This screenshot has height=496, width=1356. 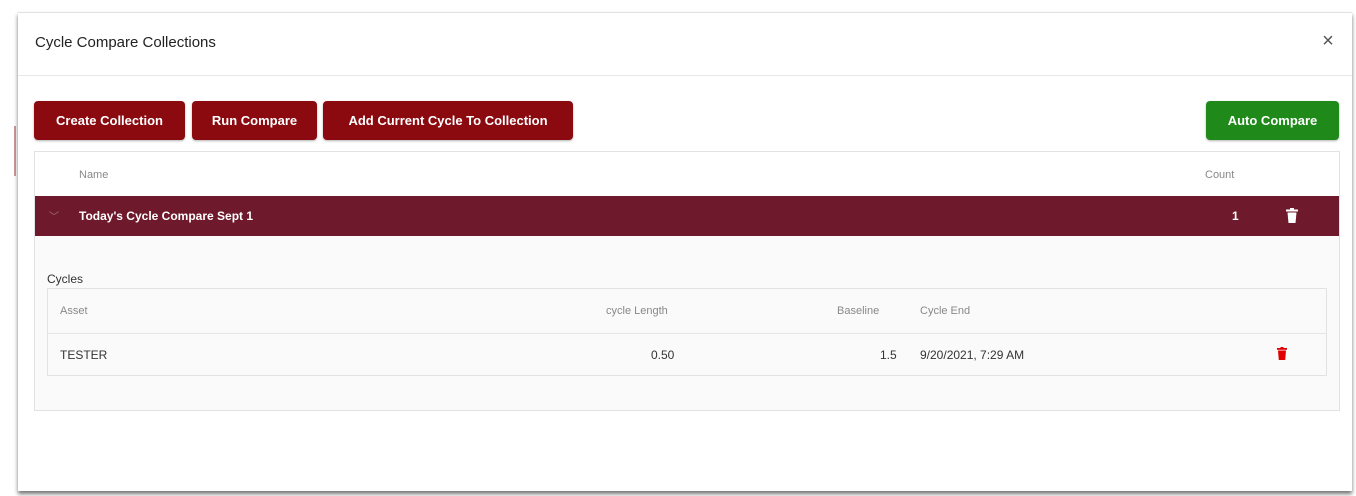 What do you see at coordinates (687, 174) in the screenshot?
I see `collections-table-header: Name Count` at bounding box center [687, 174].